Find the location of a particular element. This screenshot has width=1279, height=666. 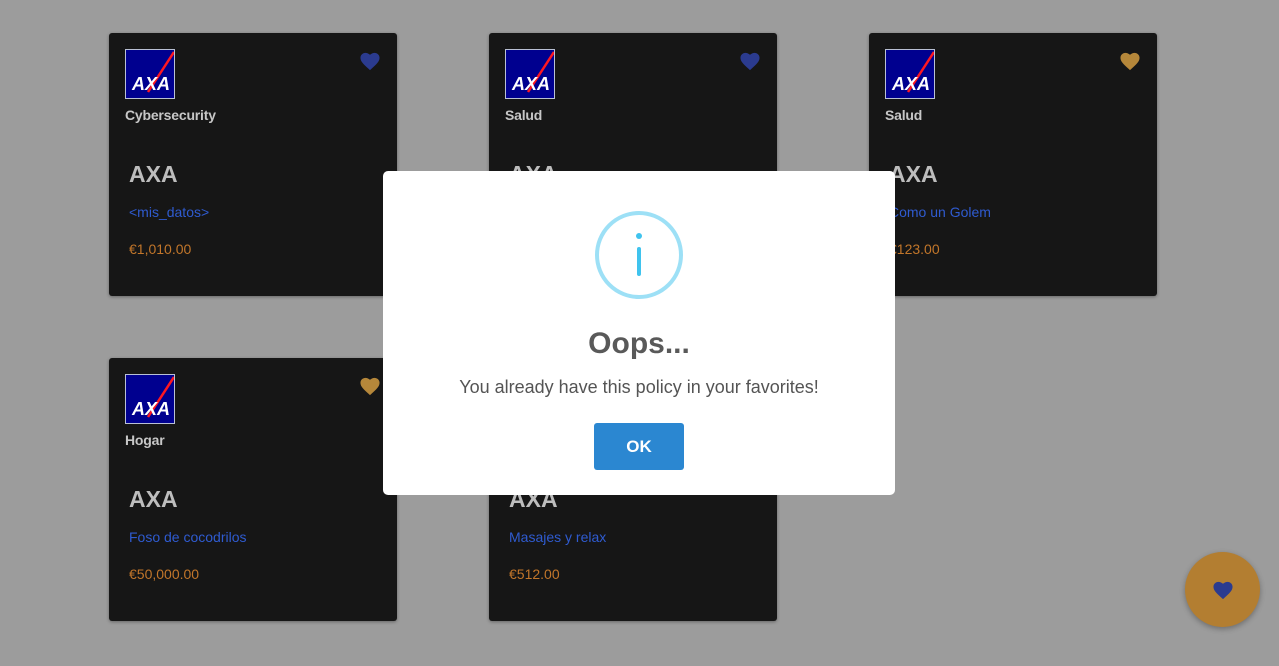

info-icon is located at coordinates (639, 255).